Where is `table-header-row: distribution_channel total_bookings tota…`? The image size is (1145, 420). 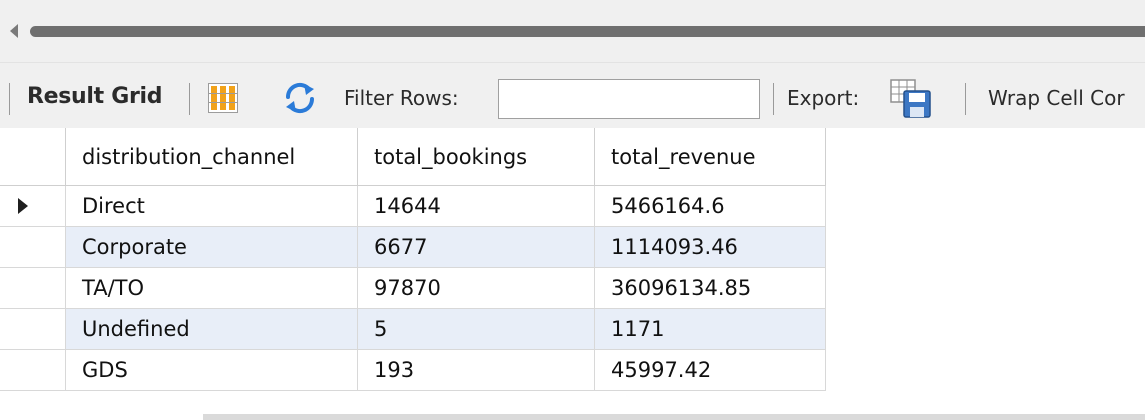
table-header-row: distribution_channel total_bookings tota… is located at coordinates (413, 157).